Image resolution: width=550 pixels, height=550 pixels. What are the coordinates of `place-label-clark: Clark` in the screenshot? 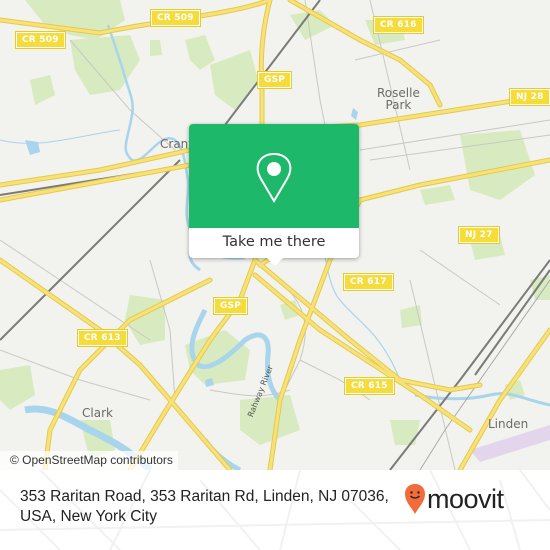 It's located at (97, 413).